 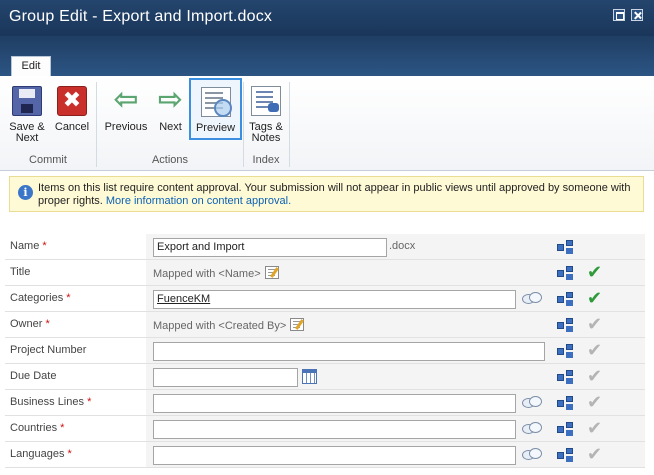 I want to click on next-button: ⇨ Next, so click(x=170, y=108).